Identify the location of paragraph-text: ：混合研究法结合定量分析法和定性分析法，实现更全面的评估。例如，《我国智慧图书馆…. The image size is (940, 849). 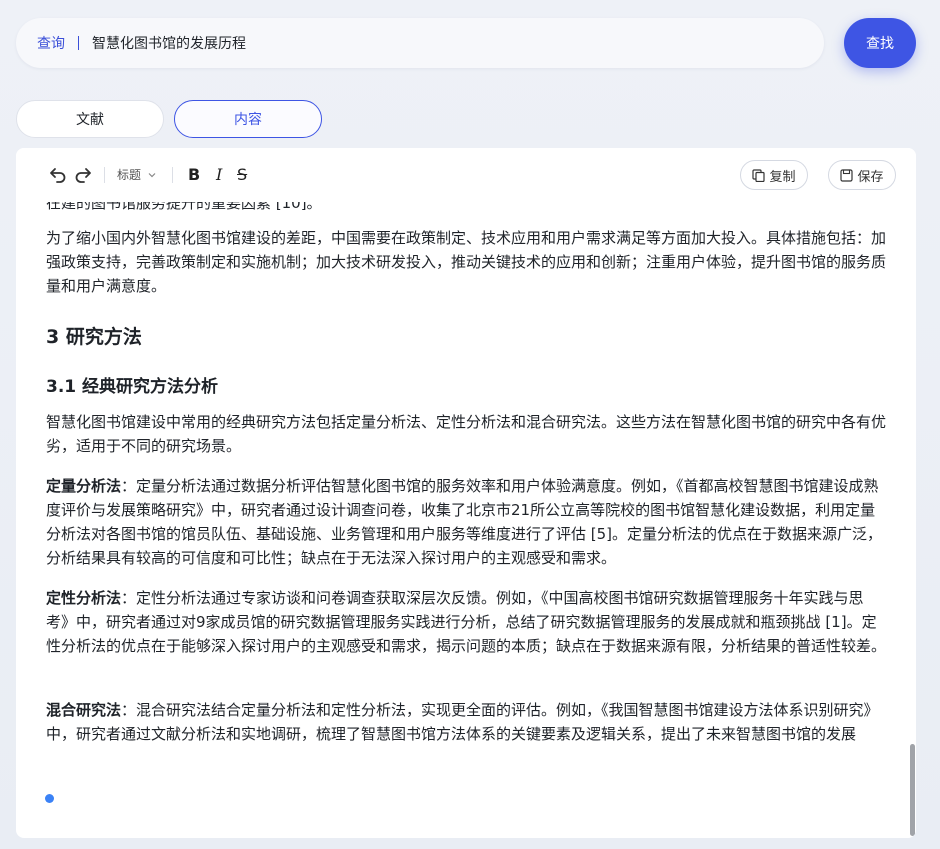
(462, 722).